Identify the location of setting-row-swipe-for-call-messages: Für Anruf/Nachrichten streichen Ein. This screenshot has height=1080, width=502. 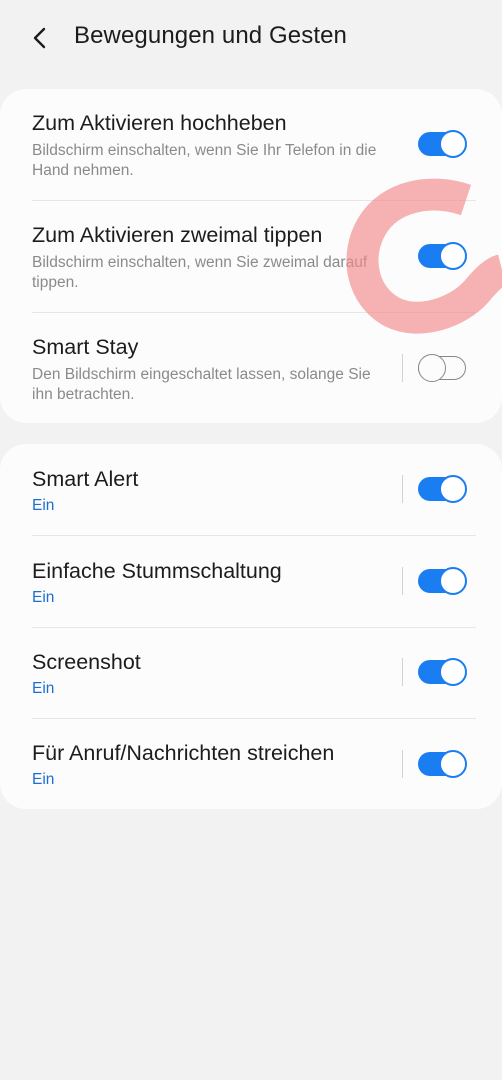
(251, 764).